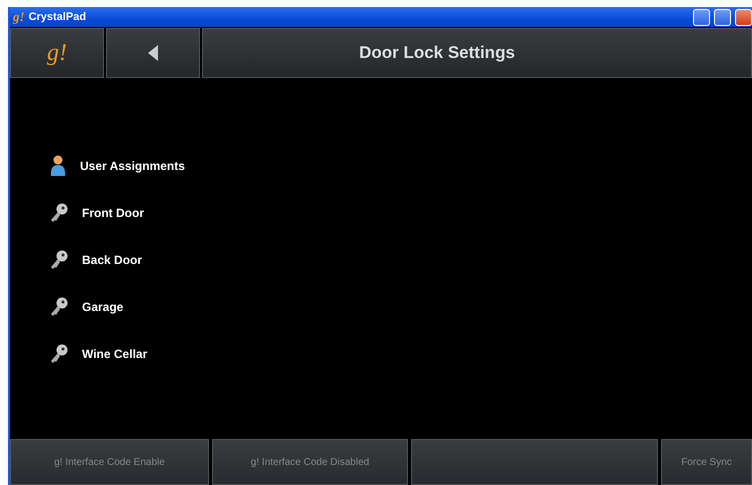 The image size is (752, 485). What do you see at coordinates (477, 53) in the screenshot?
I see `page-title: Door Lock Settings` at bounding box center [477, 53].